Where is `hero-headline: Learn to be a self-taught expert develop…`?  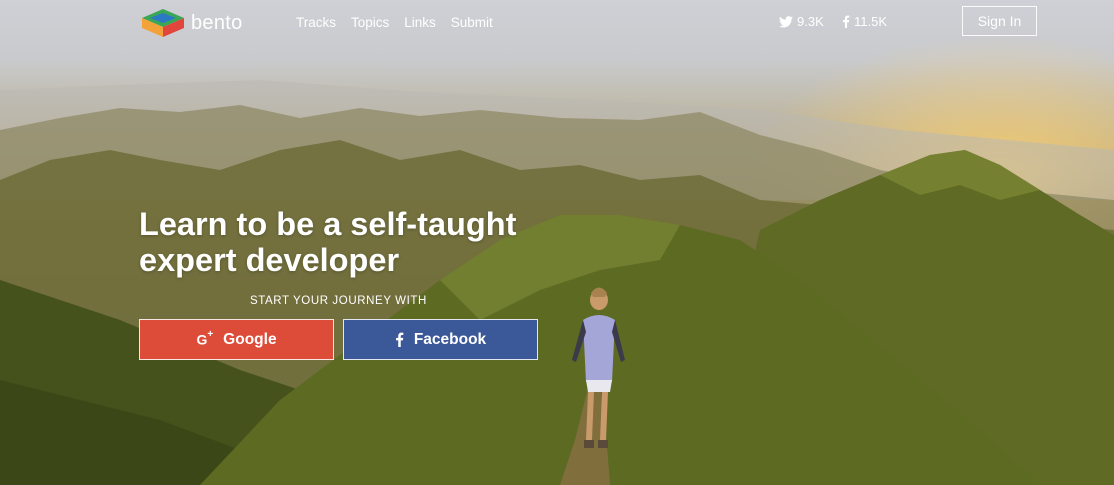 hero-headline: Learn to be a self-taught expert develop… is located at coordinates (327, 242).